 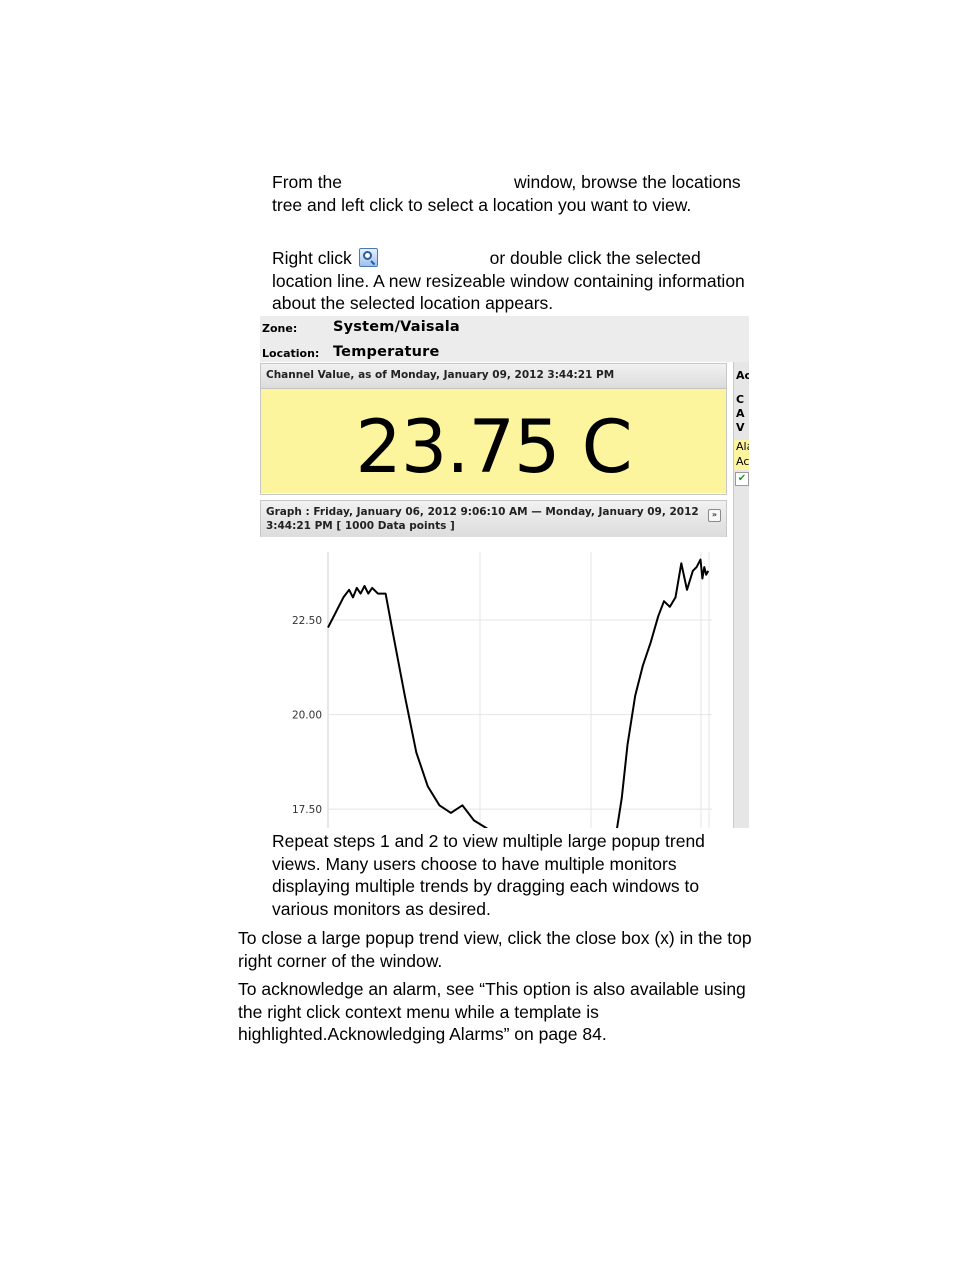 I want to click on zone-value: System/Vaisala, so click(x=396, y=327).